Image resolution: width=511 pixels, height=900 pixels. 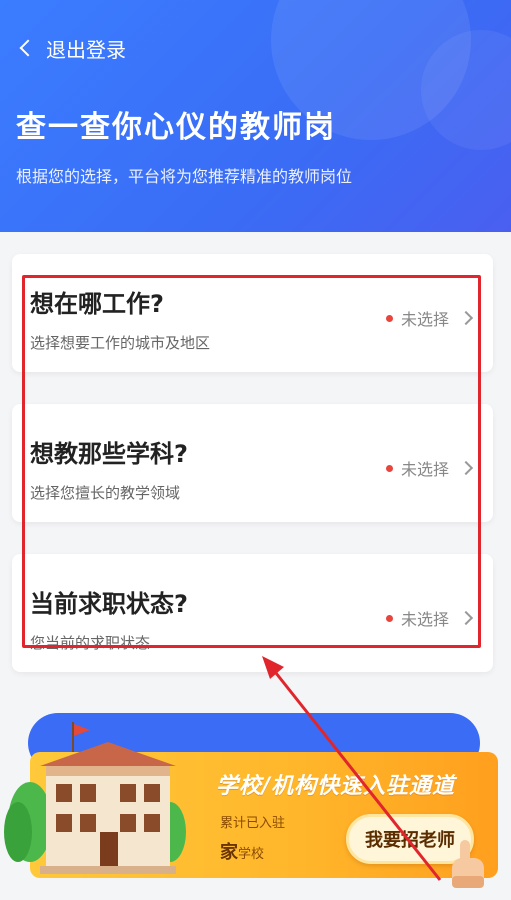 I want to click on joined-count-label: 累计已入驻, so click(x=253, y=823).